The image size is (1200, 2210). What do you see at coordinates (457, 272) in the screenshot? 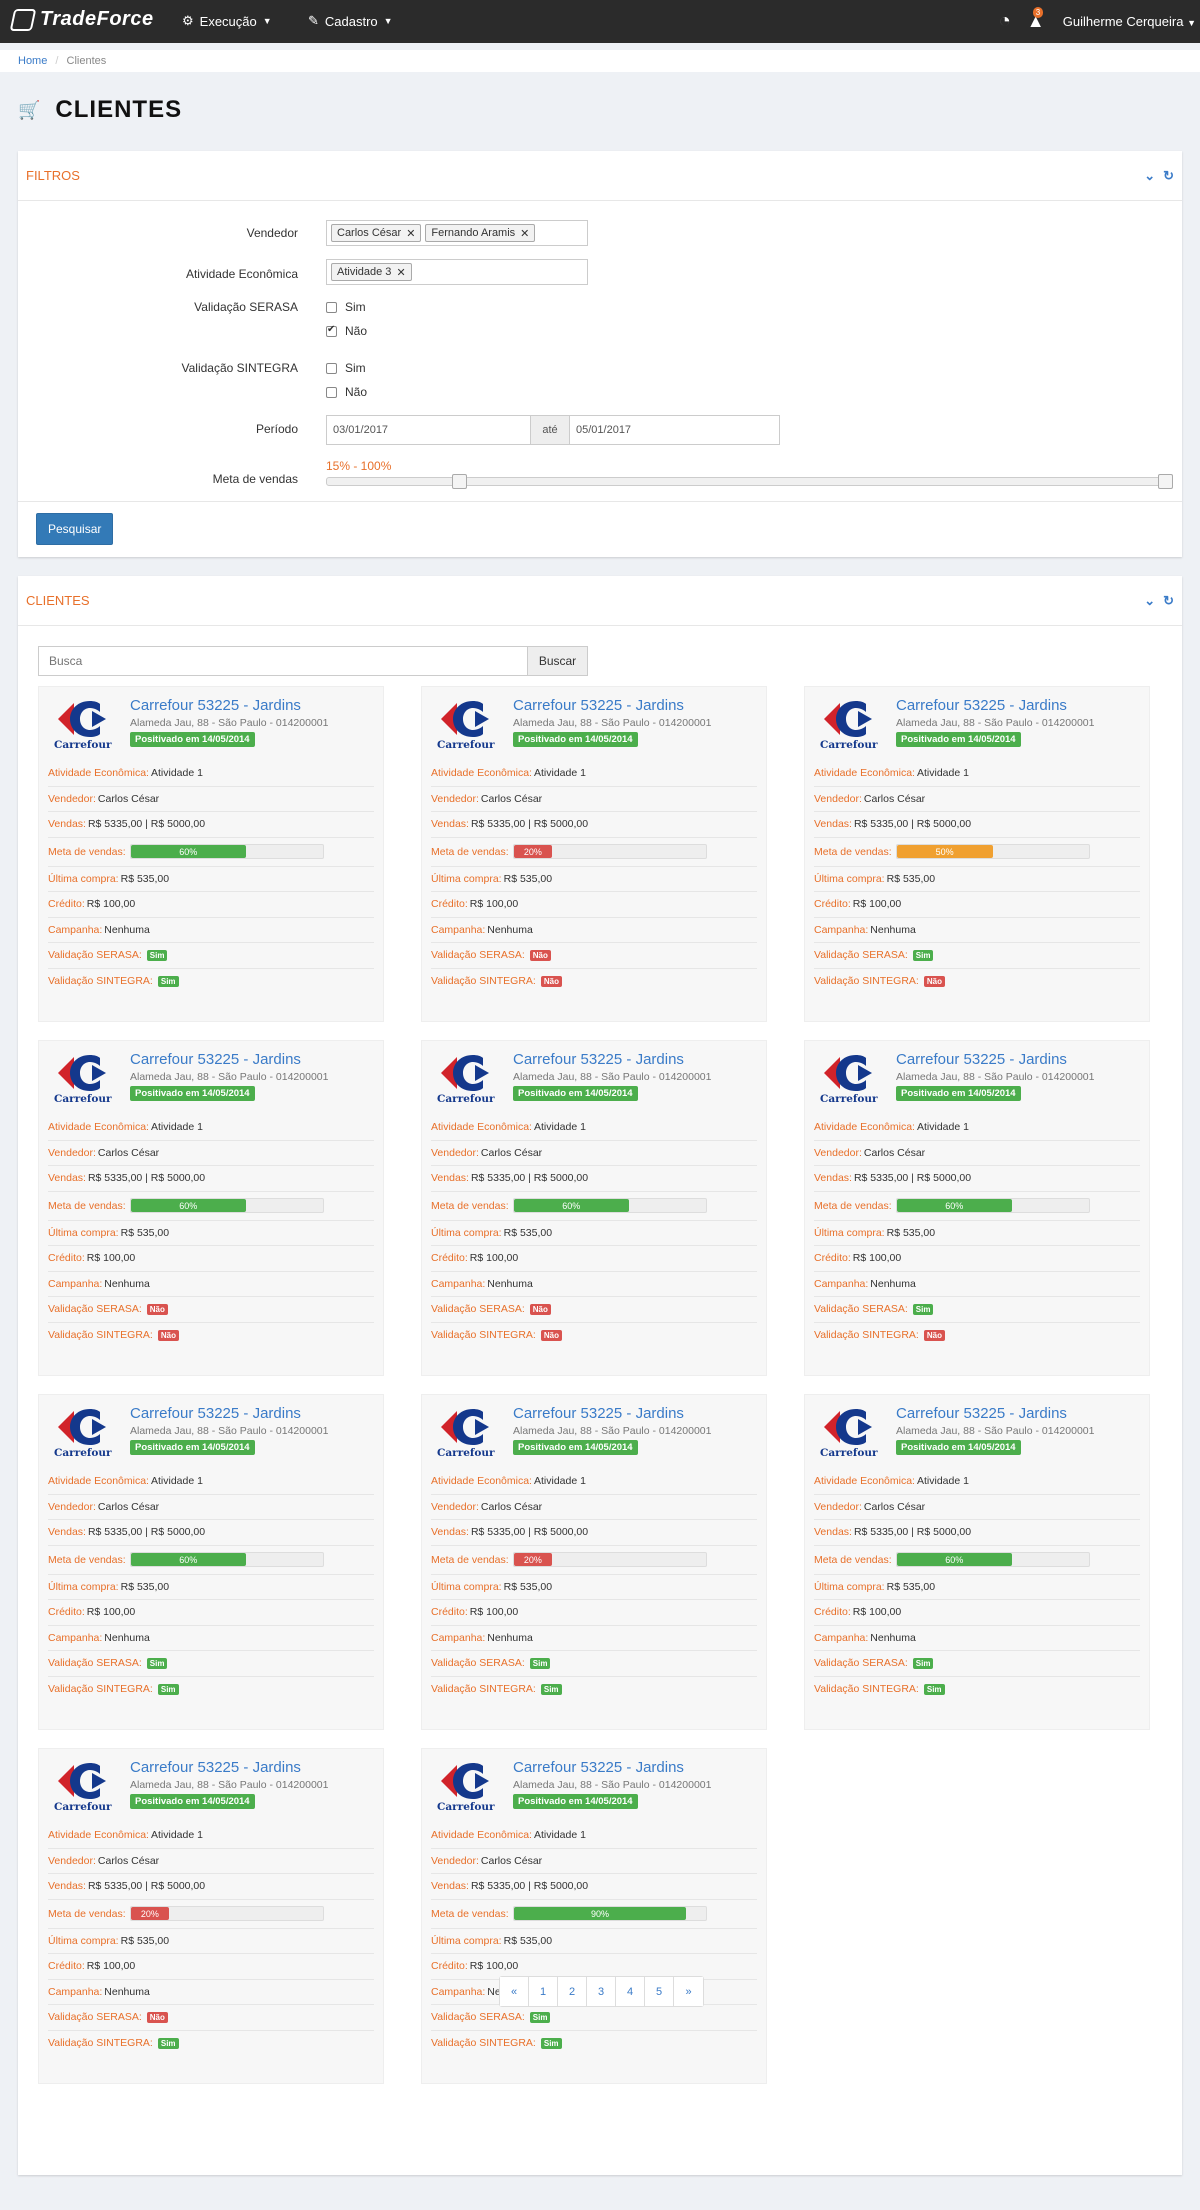
I see `atividade-select: Atividade 3 ✕` at bounding box center [457, 272].